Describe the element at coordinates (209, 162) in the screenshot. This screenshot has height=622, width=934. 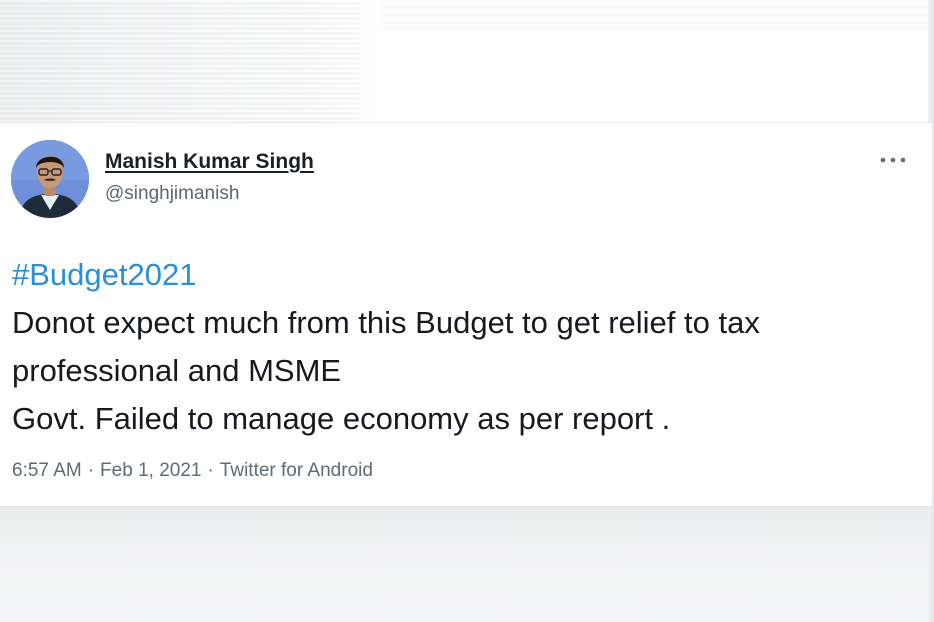
I see `author-display-name: Manish Kumar Singh` at that location.